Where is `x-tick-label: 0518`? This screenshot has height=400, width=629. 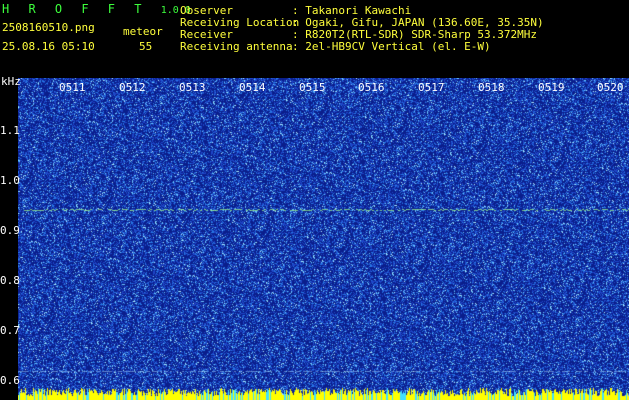
x-tick-label: 0518 is located at coordinates (491, 87).